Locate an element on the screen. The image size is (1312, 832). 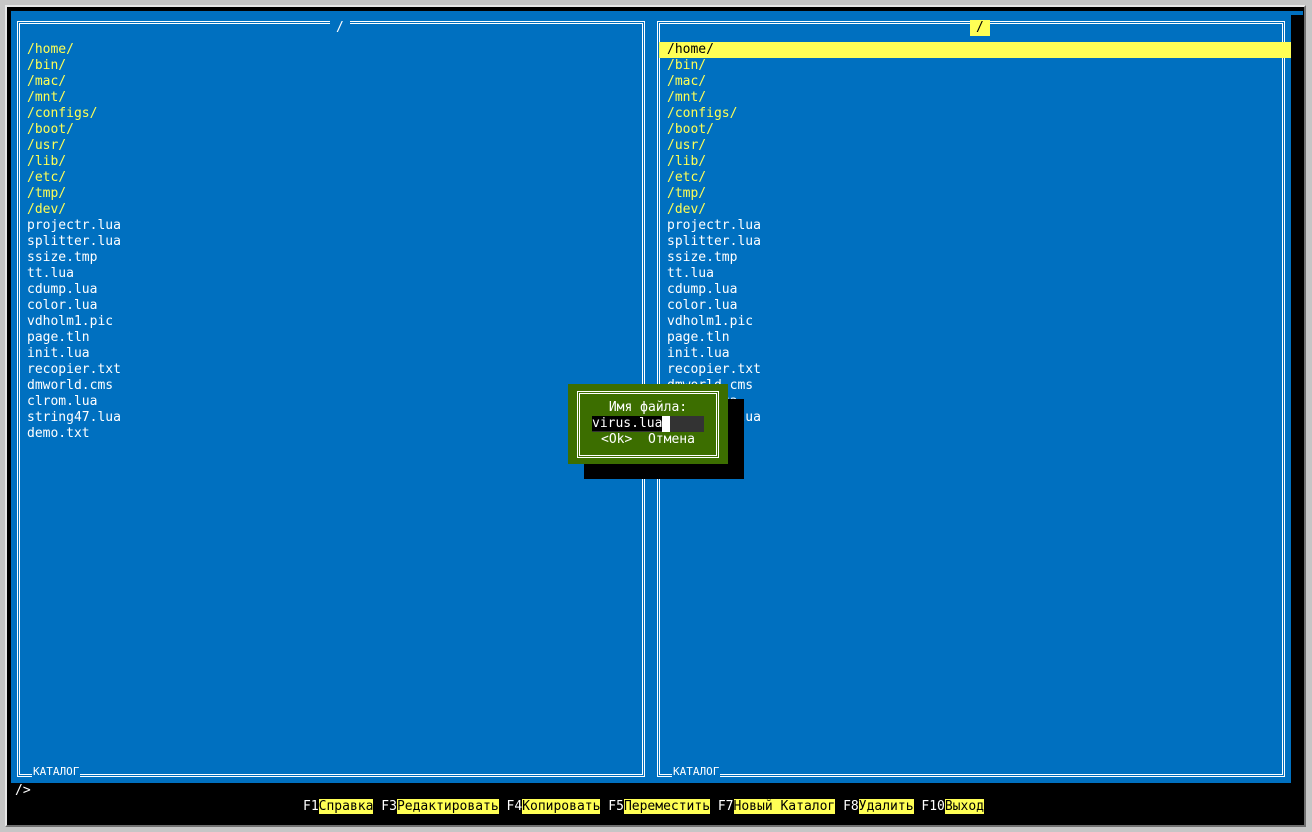
fkey-f1: F1Справка is located at coordinates (338, 806).